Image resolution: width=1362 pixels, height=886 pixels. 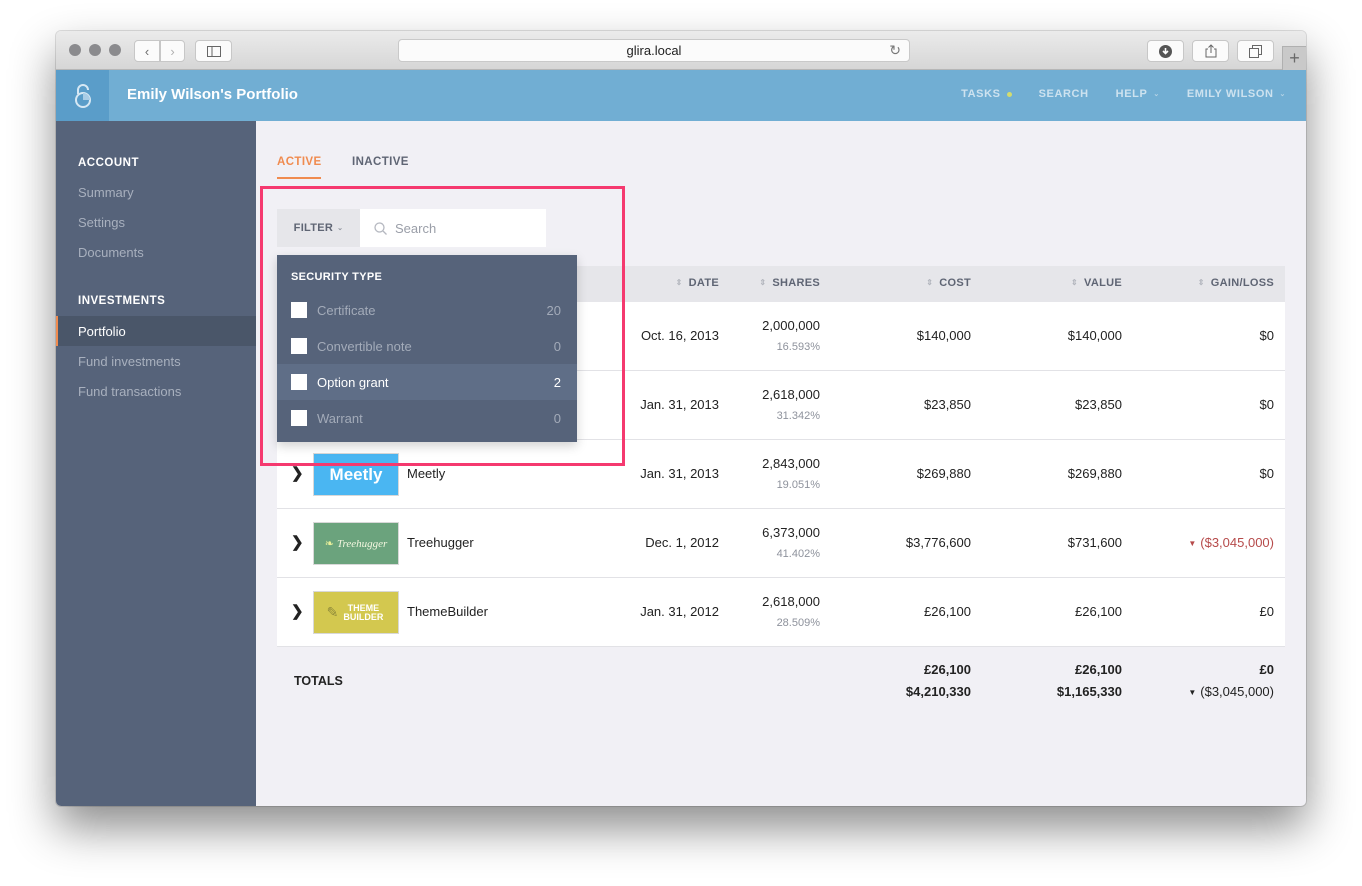 I want to click on url-text: glira.local, so click(x=654, y=50).